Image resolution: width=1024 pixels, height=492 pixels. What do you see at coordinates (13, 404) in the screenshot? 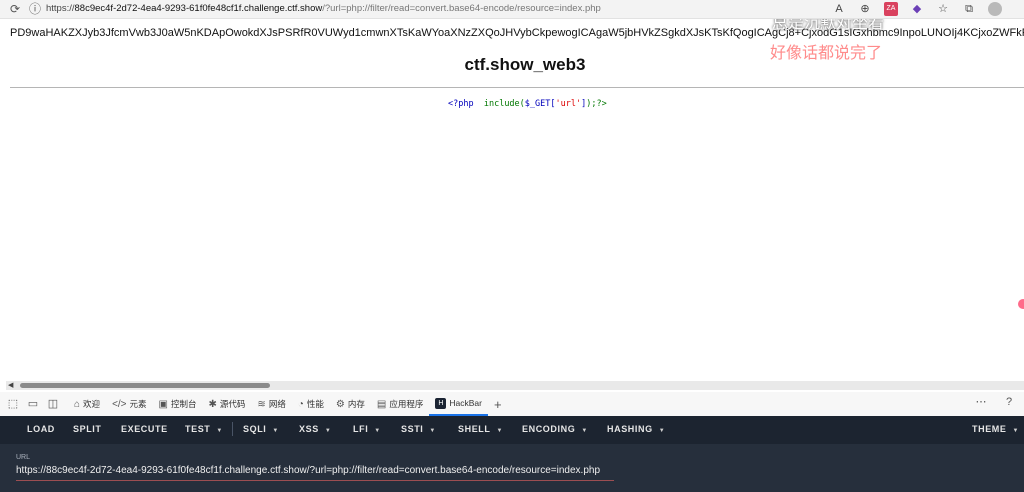
I see `inspect-icon: ⬚` at bounding box center [13, 404].